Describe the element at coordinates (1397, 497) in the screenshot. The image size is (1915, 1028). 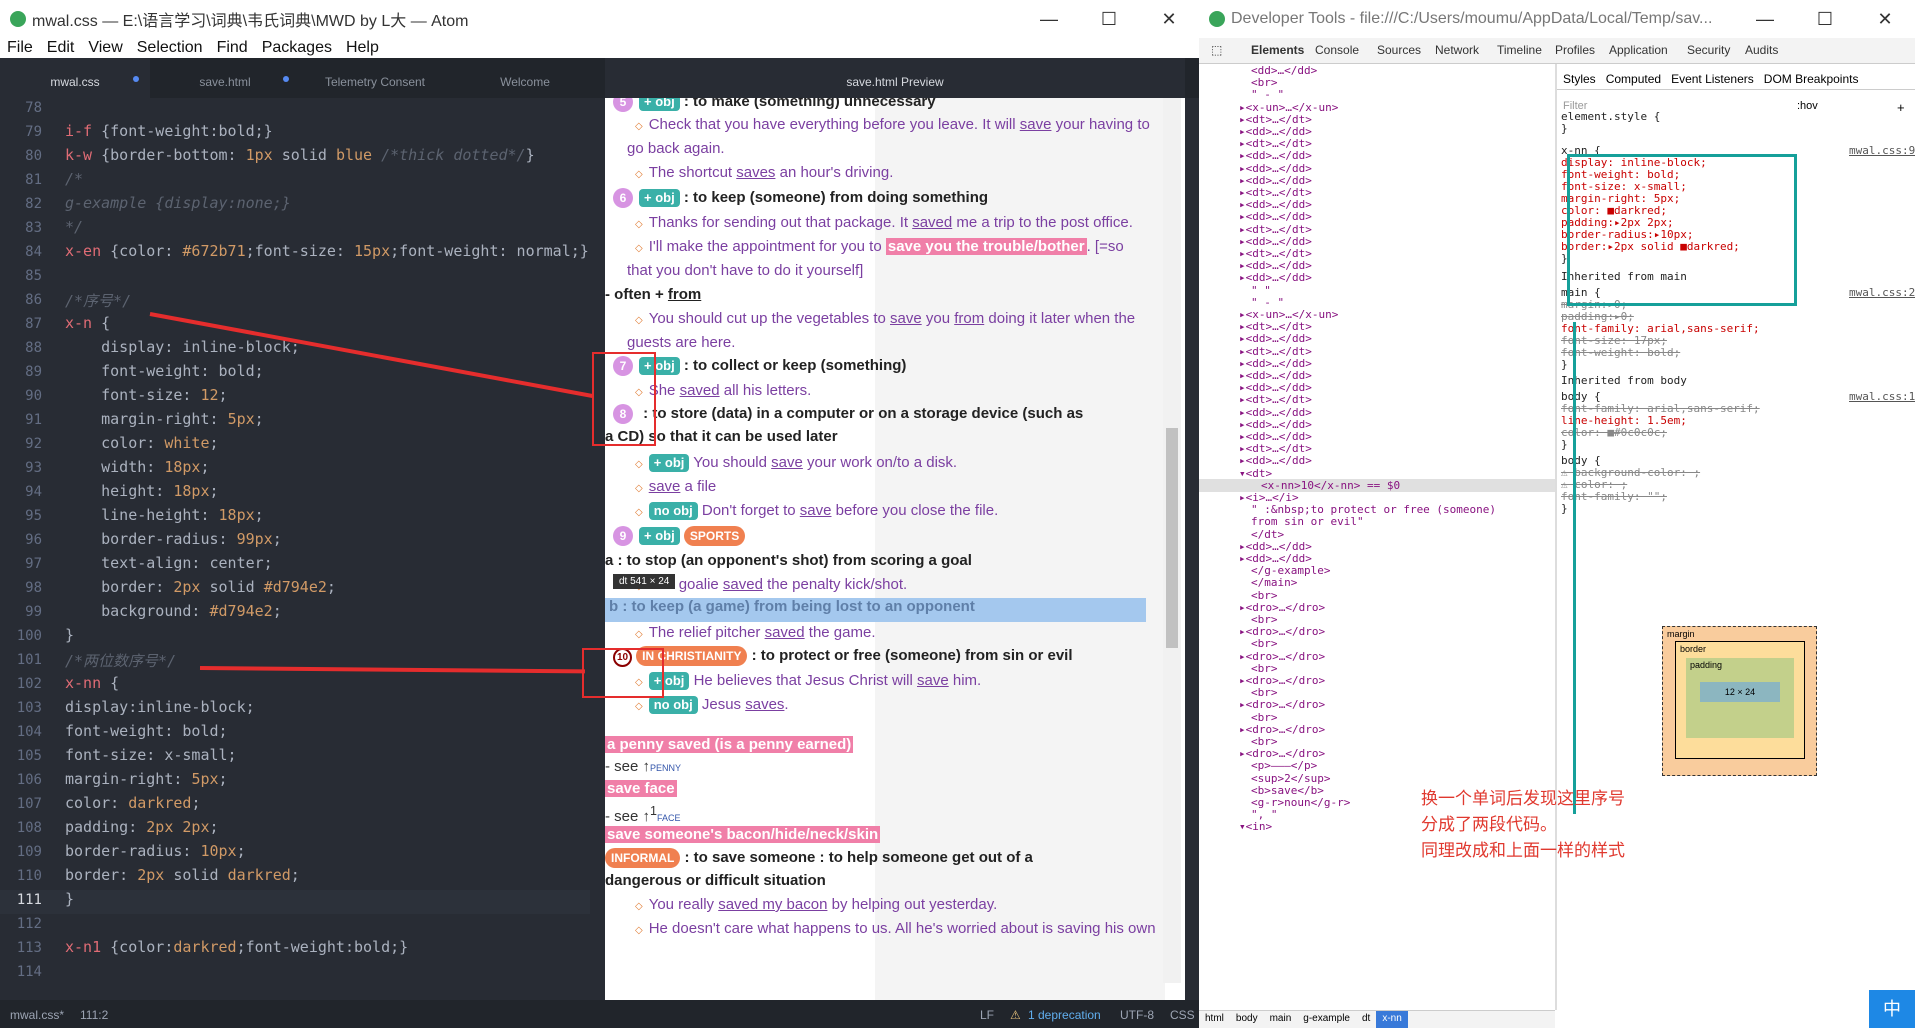
I see `dom-node: ▸<i>…</i>` at that location.